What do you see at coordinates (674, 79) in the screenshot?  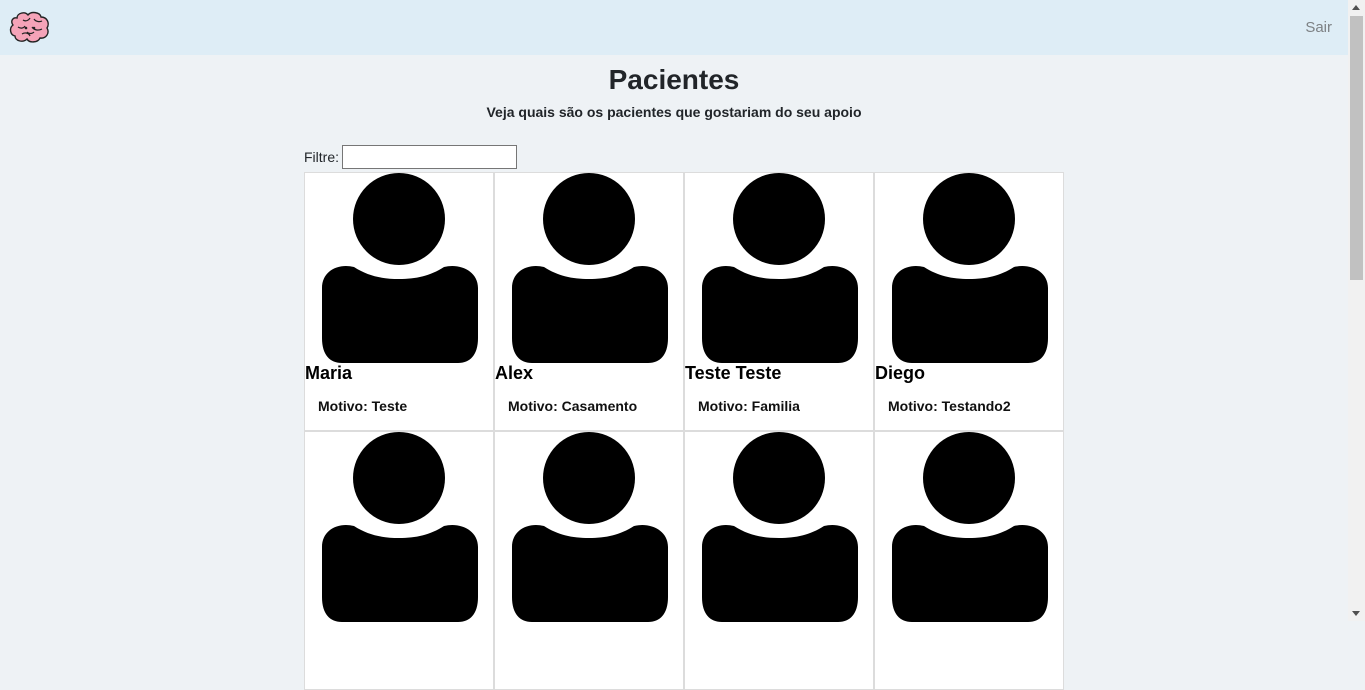 I see `page-title: Pacientes` at bounding box center [674, 79].